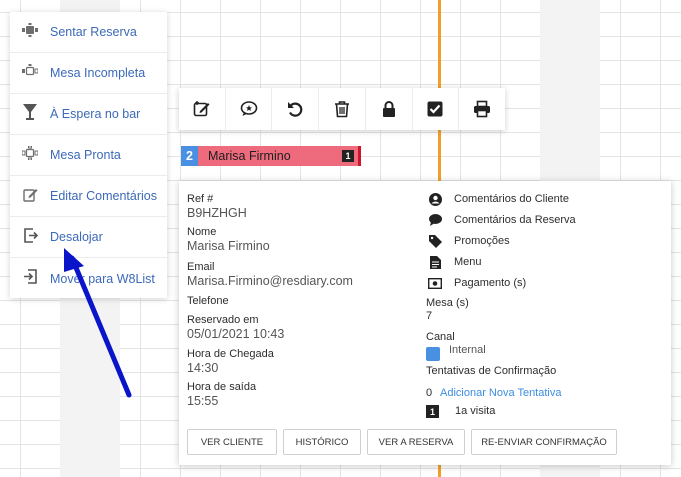 Image resolution: width=681 pixels, height=477 pixels. I want to click on promotions-link: Promoções, so click(469, 241).